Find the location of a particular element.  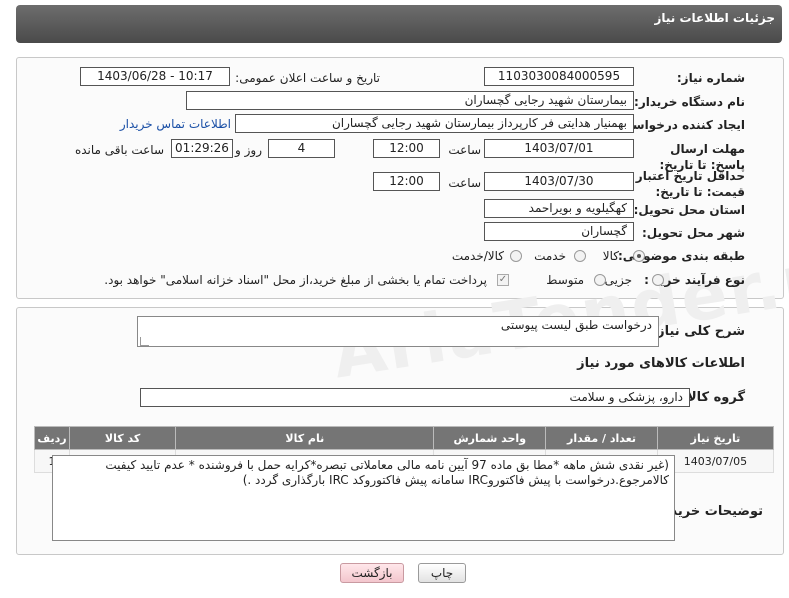

category-radio-service is located at coordinates (580, 256).